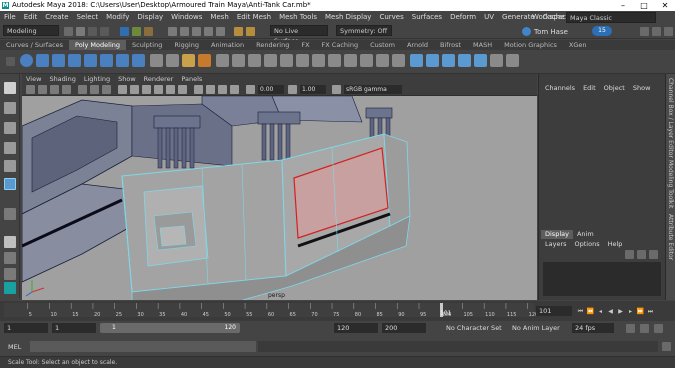  Describe the element at coordinates (33, 79) in the screenshot. I see `viewport-menu-view: View` at that location.